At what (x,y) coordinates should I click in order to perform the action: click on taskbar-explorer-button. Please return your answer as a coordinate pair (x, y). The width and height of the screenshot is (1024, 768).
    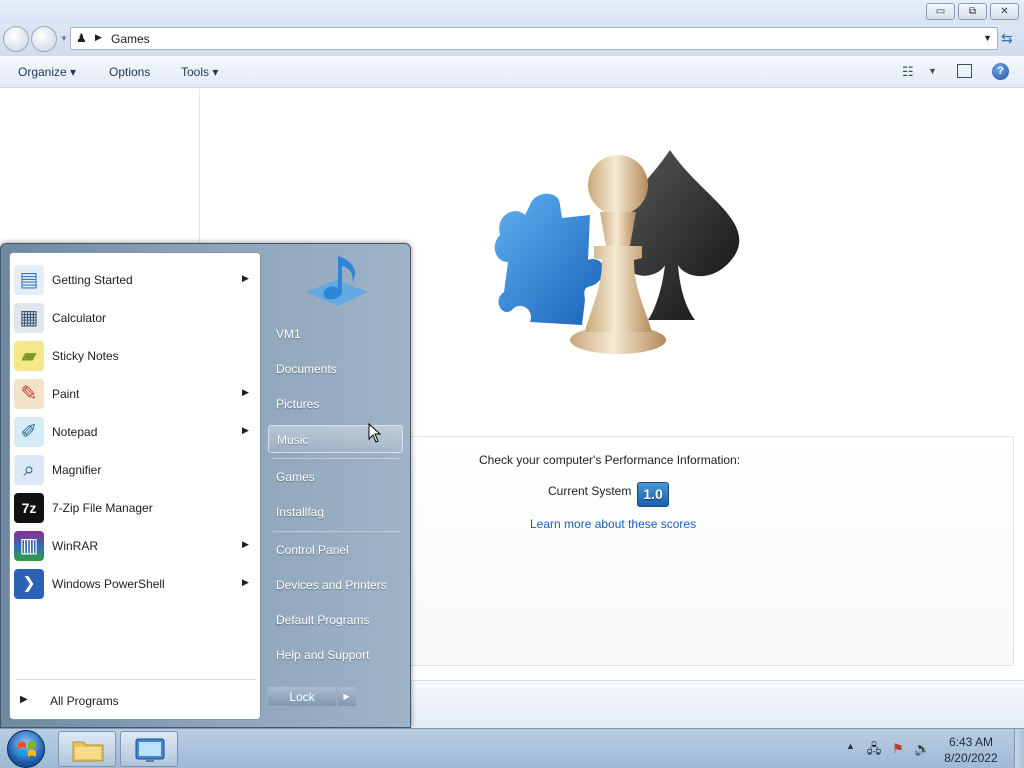
    Looking at the image, I should click on (87, 749).